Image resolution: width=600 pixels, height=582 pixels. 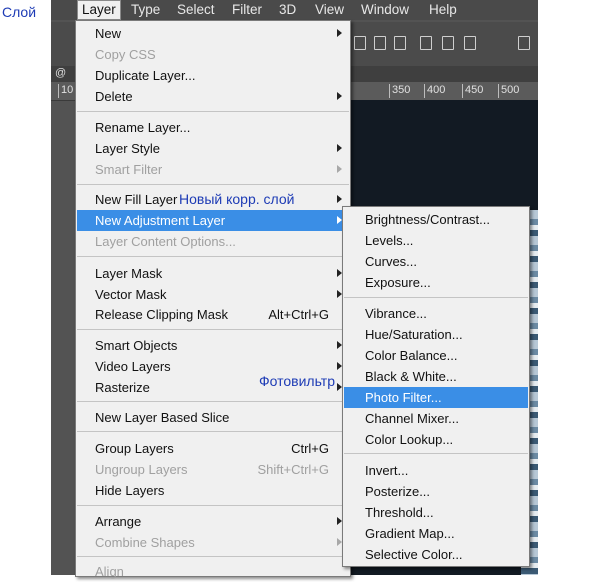 What do you see at coordinates (161, 314) in the screenshot?
I see `menu-item-label: Release Clipping Mask` at bounding box center [161, 314].